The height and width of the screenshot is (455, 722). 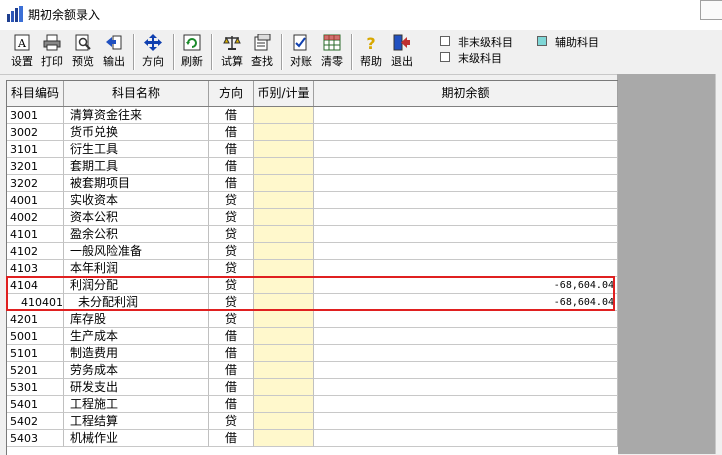 I want to click on header-amount: 期初余额, so click(x=466, y=93).